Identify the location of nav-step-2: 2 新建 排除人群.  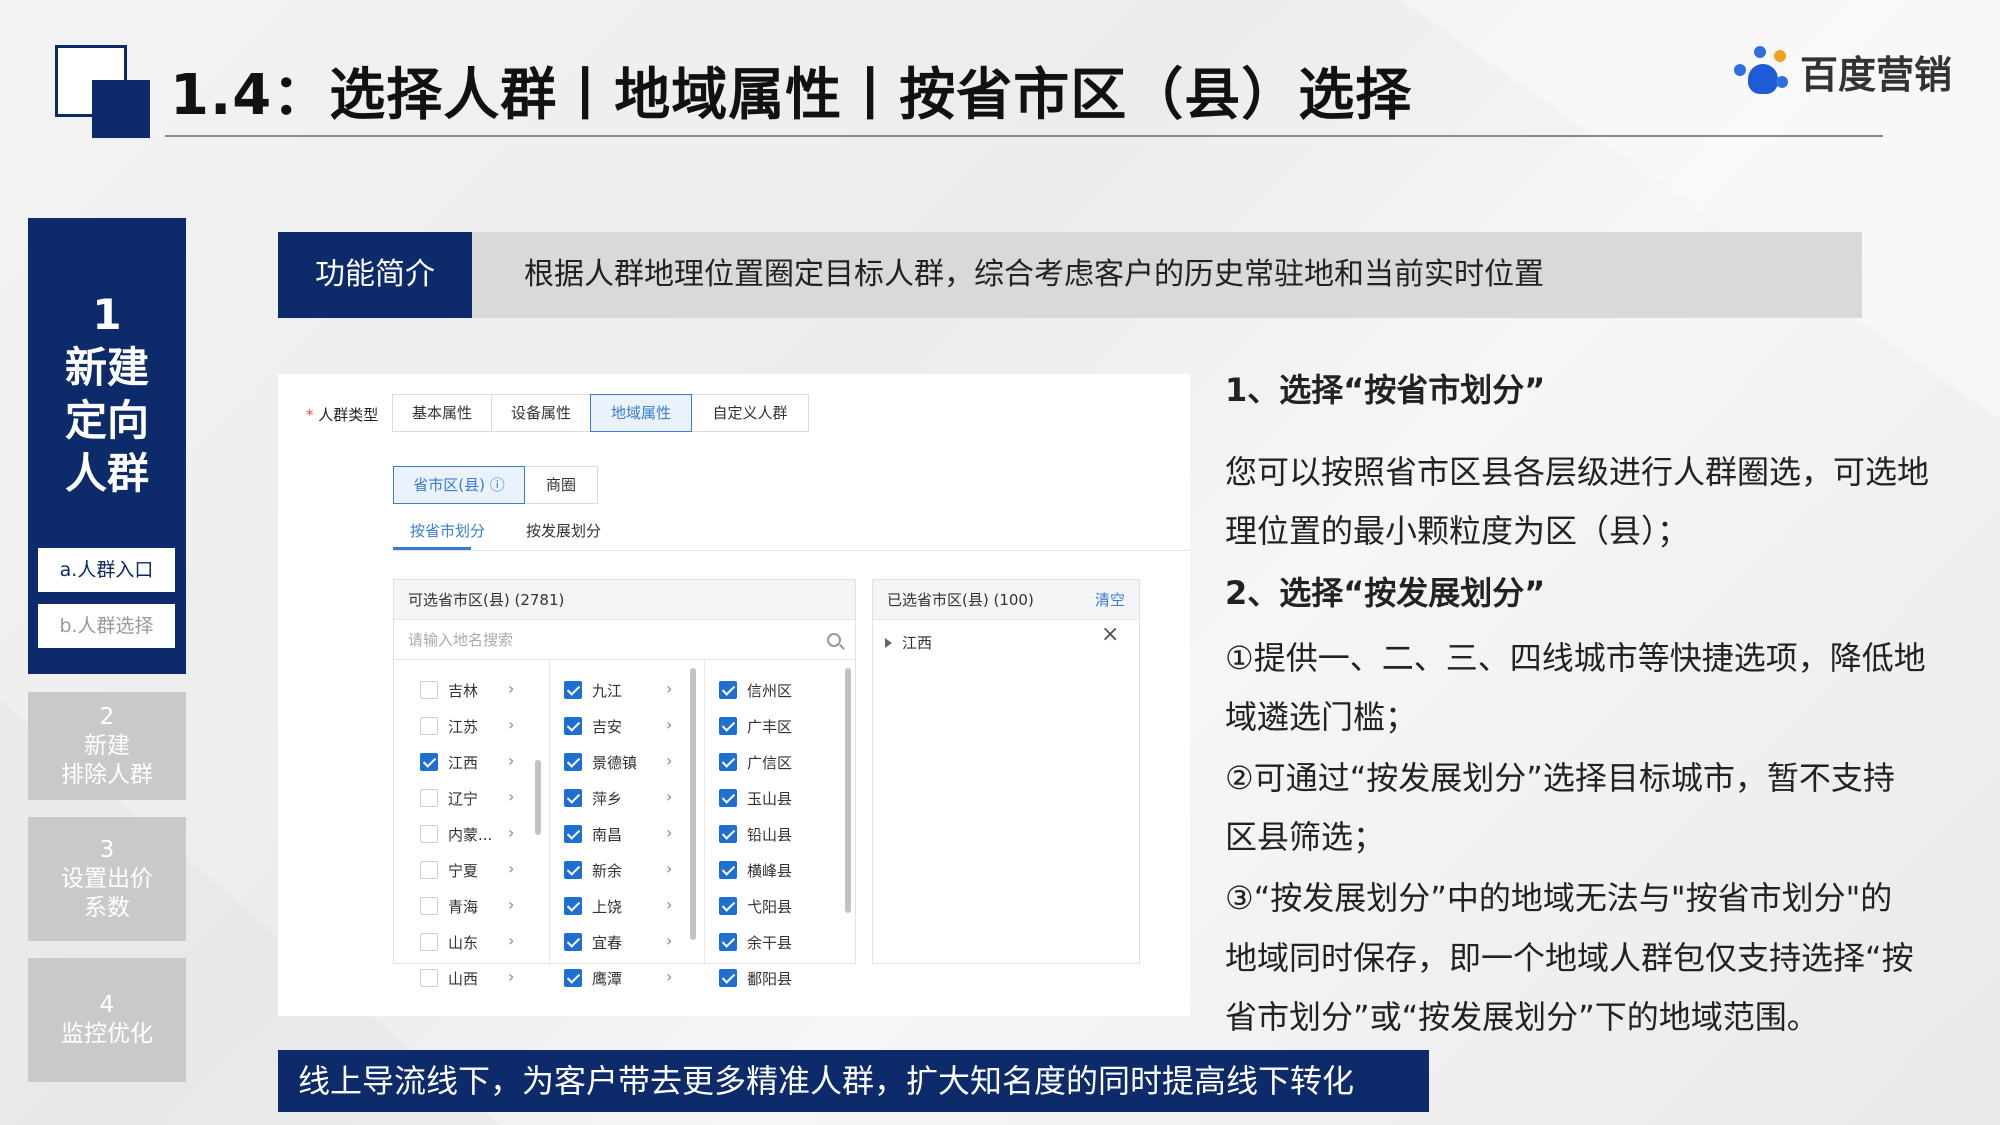
(107, 746).